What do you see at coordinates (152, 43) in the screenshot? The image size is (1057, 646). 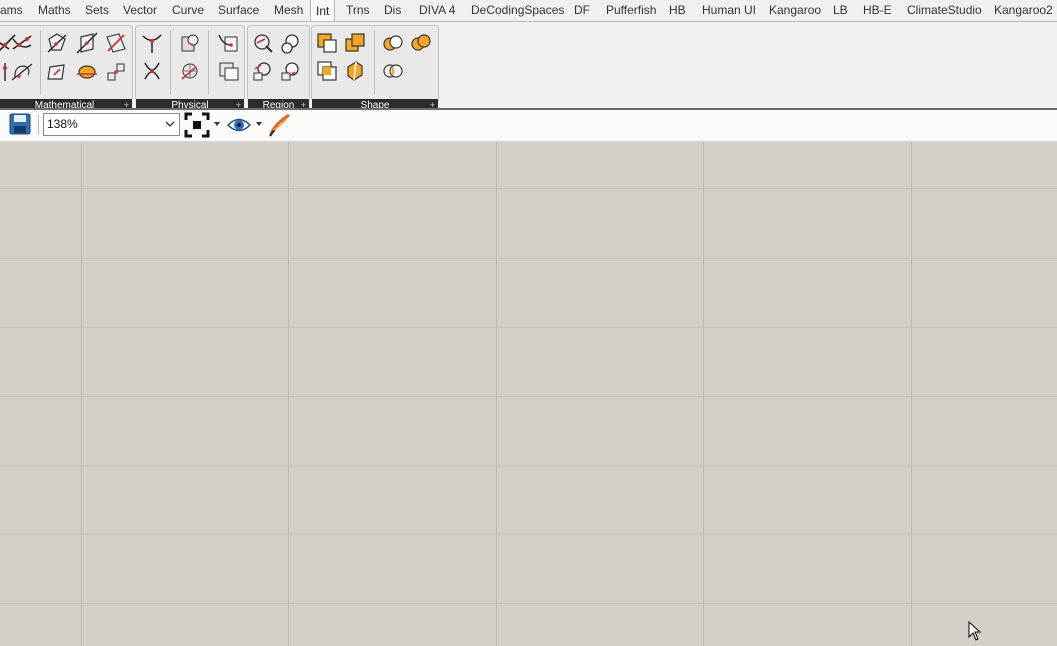 I see `curve-curve-icon` at bounding box center [152, 43].